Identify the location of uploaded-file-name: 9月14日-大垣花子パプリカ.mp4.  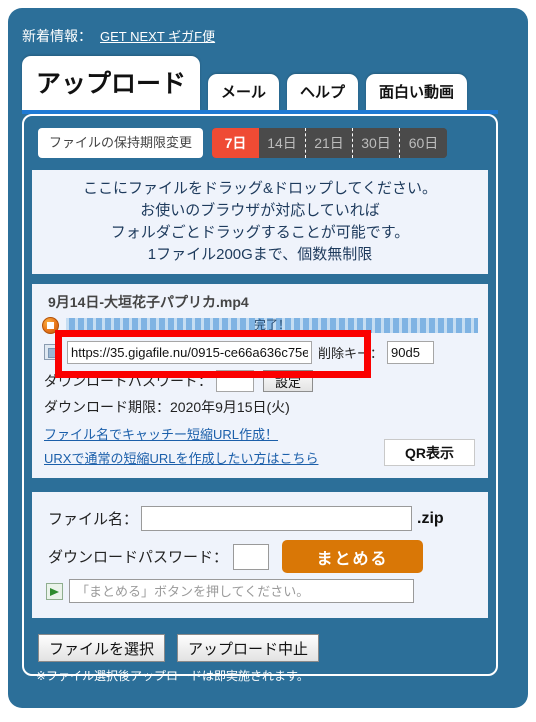
(148, 302).